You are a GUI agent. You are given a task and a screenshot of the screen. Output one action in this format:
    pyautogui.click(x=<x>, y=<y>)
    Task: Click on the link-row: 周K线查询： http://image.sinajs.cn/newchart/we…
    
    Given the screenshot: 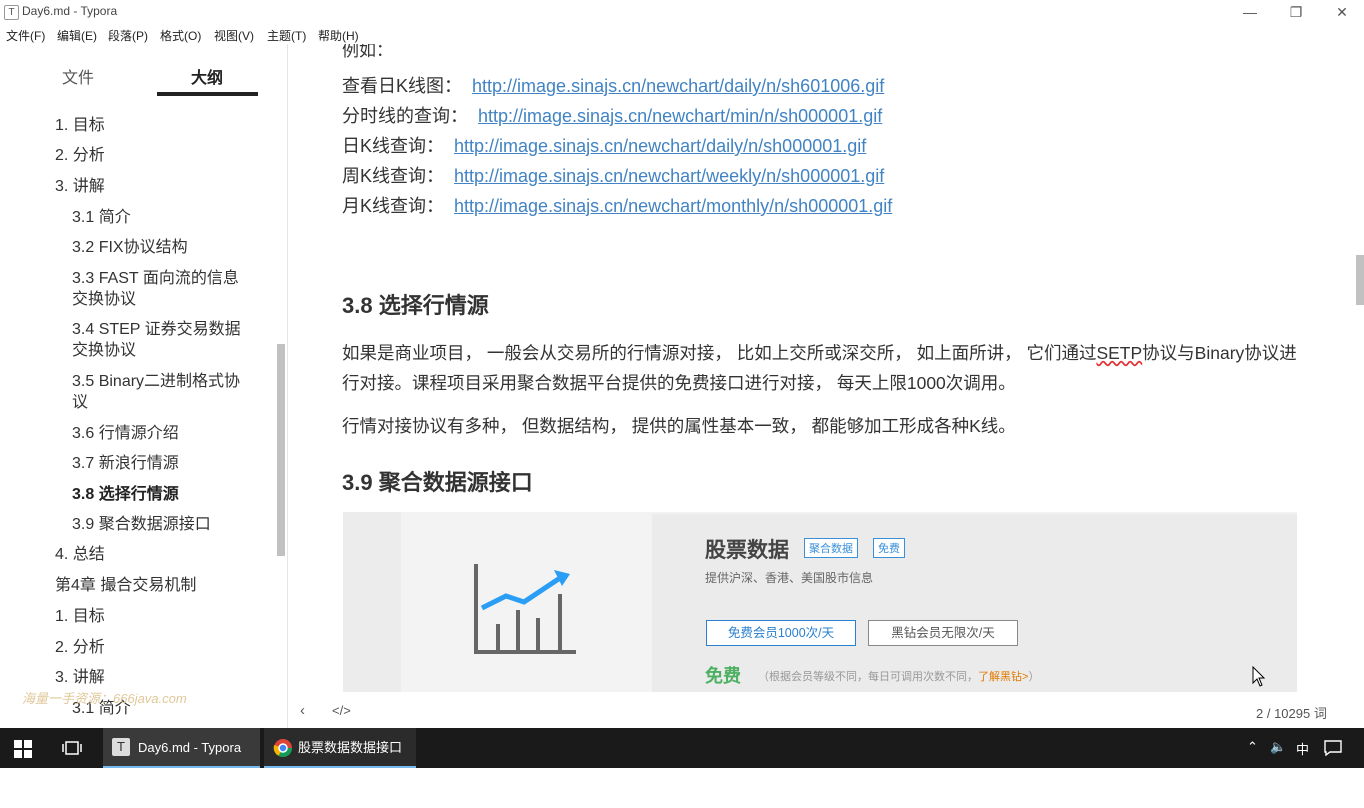 What is the action you would take?
    pyautogui.click(x=613, y=175)
    